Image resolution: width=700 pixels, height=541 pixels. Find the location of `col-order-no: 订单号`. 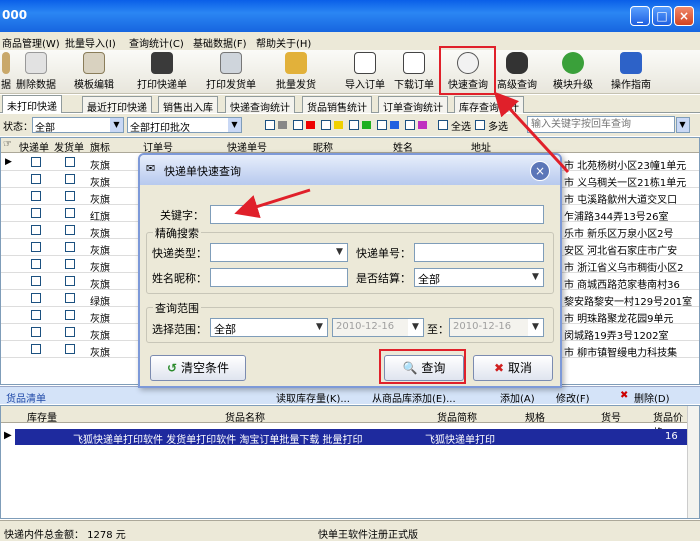

col-order-no: 订单号 is located at coordinates (158, 146).